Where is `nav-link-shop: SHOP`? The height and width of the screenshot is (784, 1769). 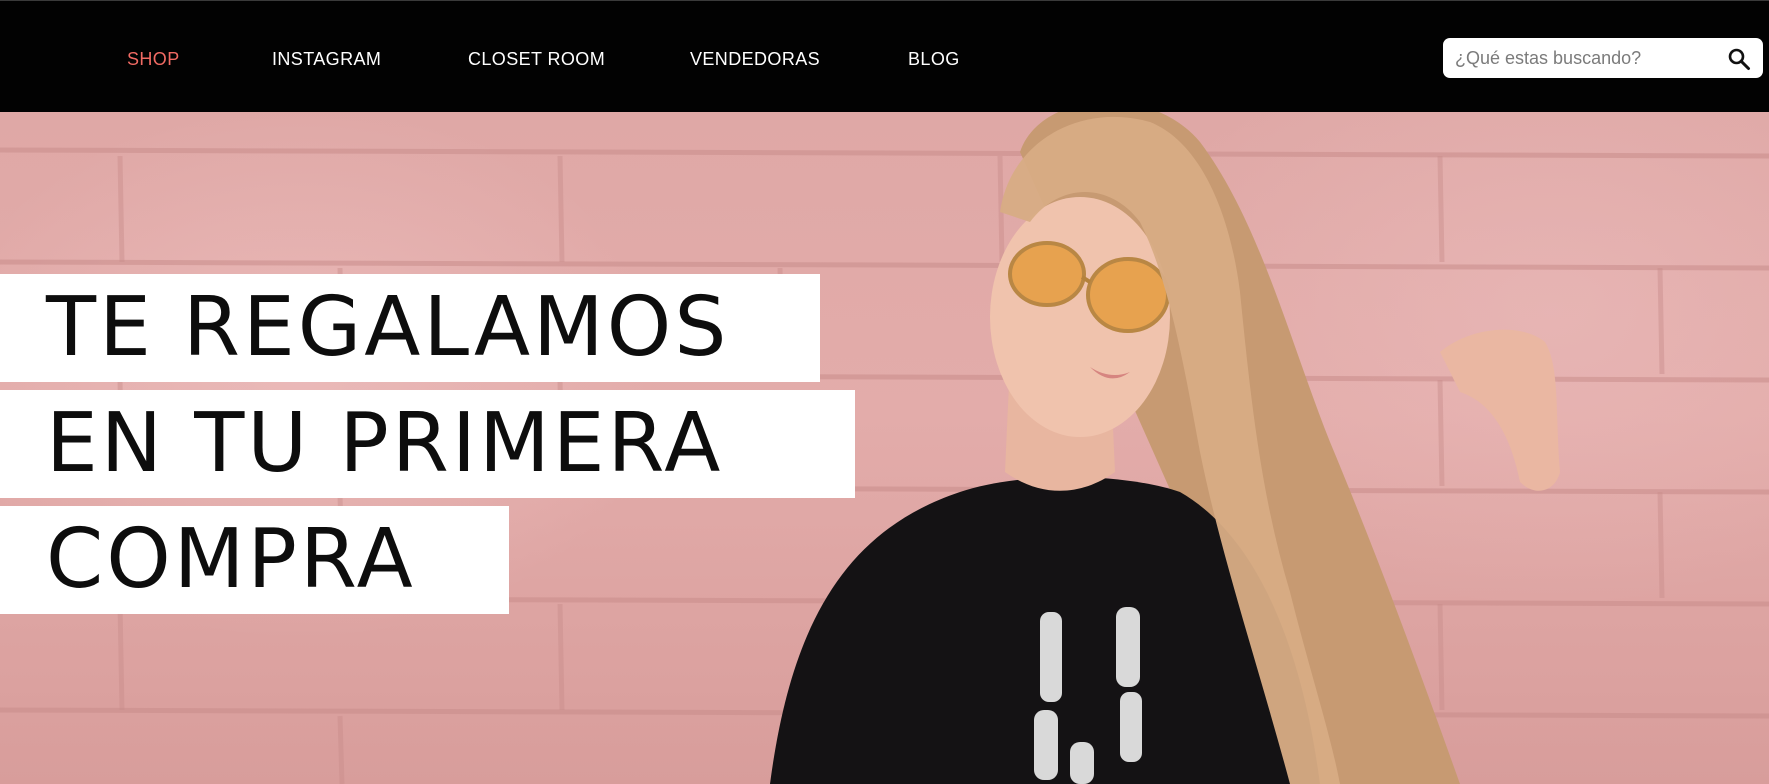 nav-link-shop: SHOP is located at coordinates (153, 59).